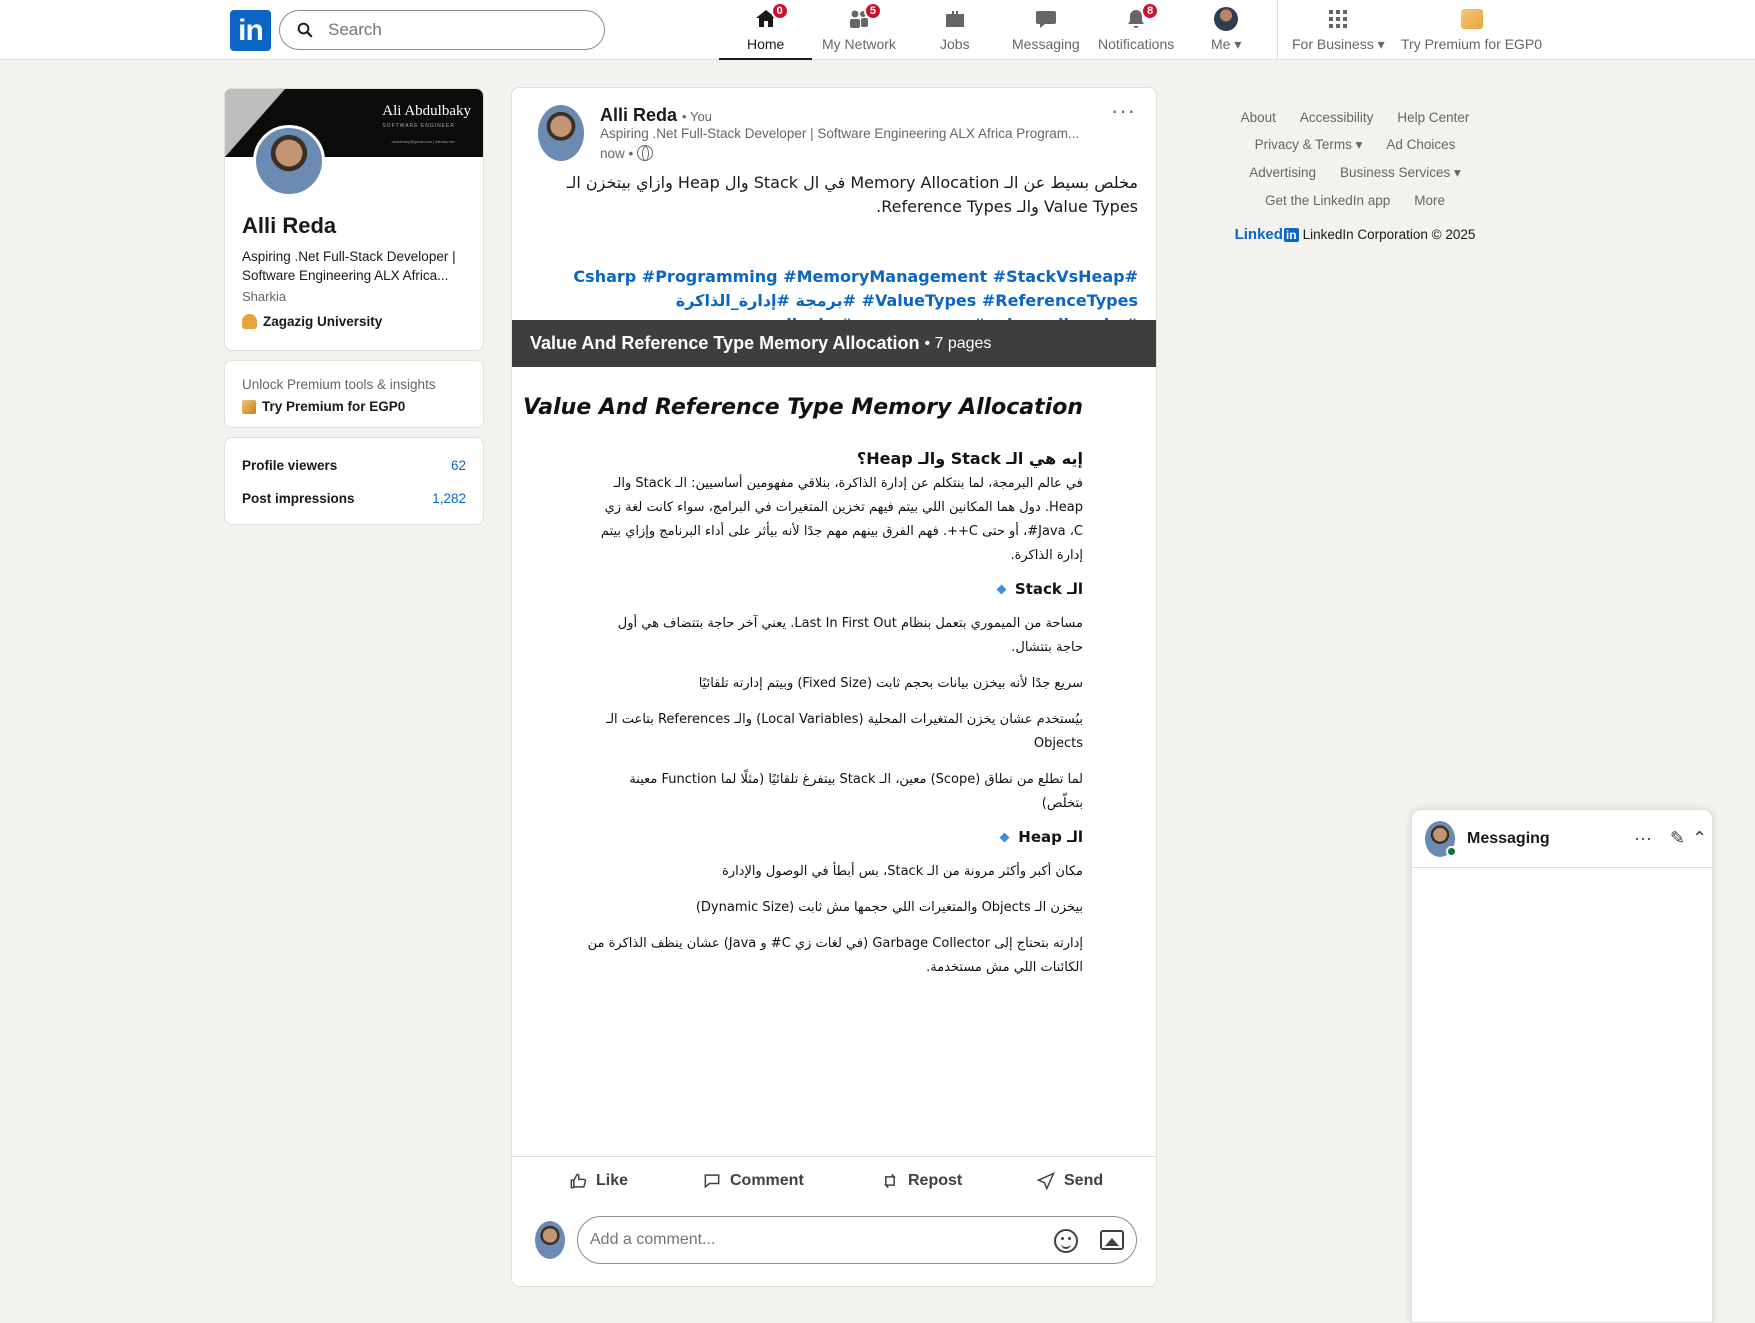 Image resolution: width=1755 pixels, height=1323 pixels. I want to click on post-time: now •, so click(627, 153).